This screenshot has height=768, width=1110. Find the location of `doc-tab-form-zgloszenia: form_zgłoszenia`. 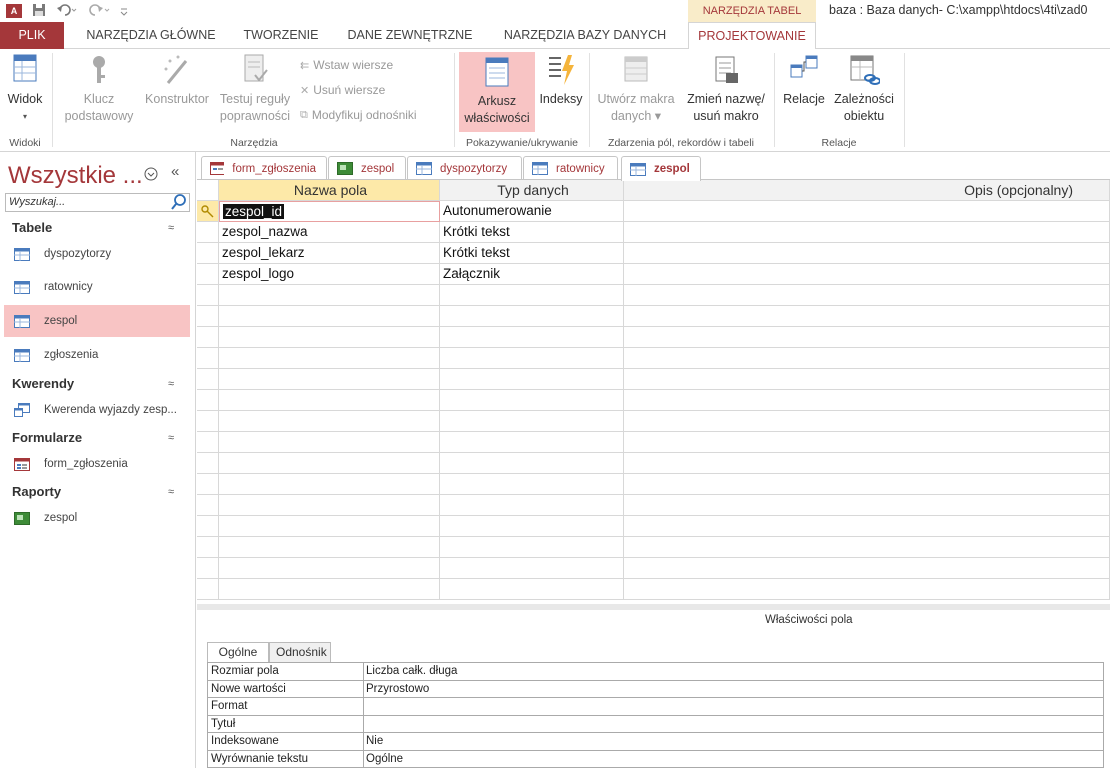

doc-tab-form-zgloszenia: form_zgłoszenia is located at coordinates (264, 168).